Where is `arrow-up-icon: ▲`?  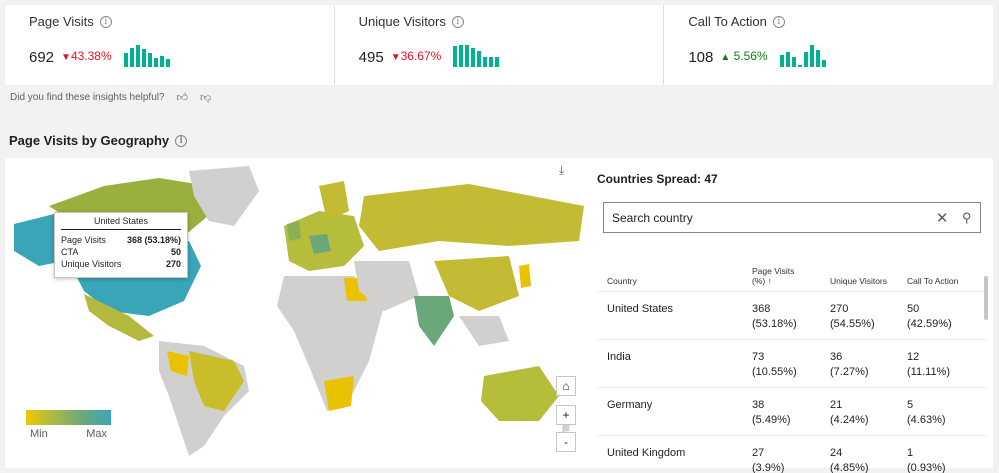 arrow-up-icon: ▲ is located at coordinates (725, 57).